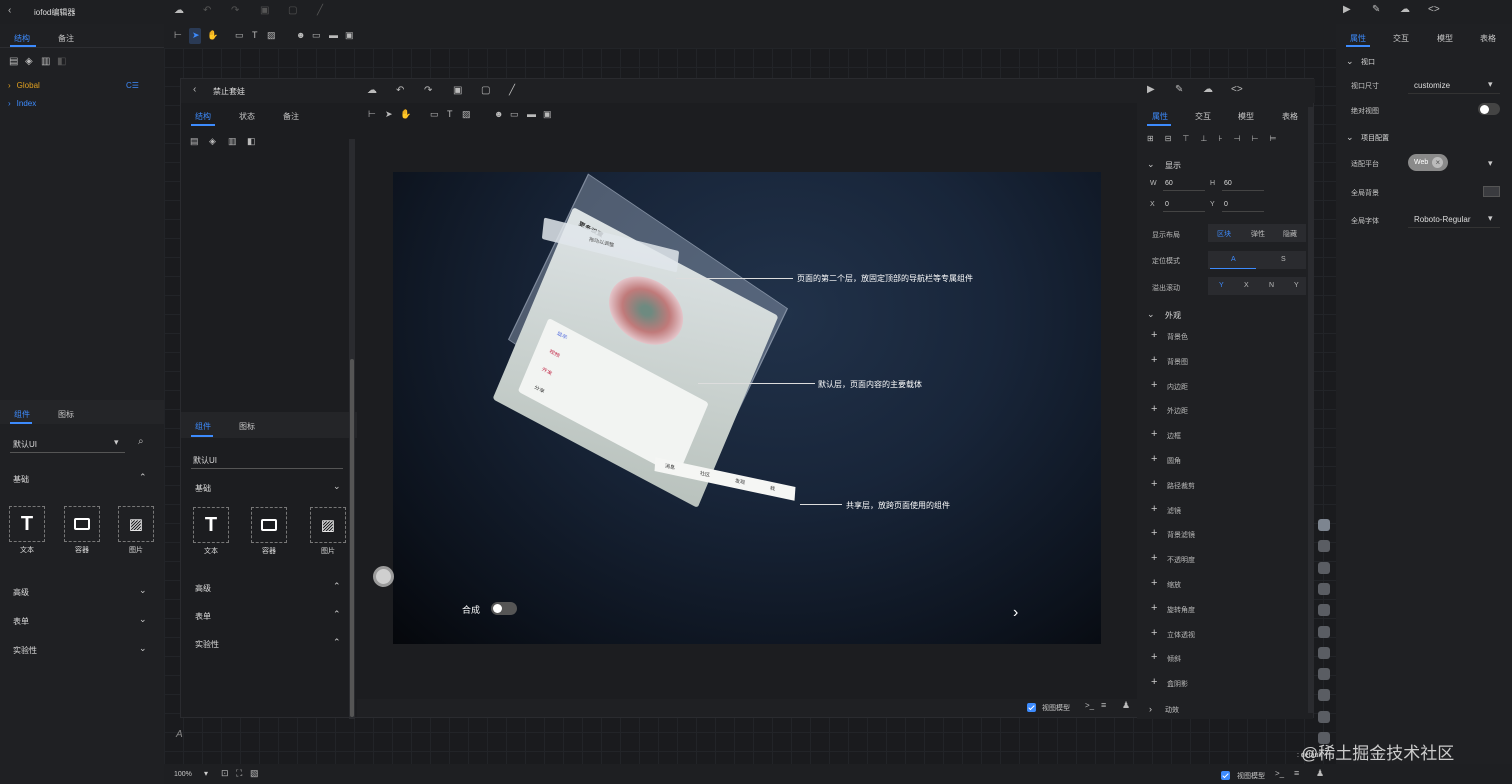 This screenshot has height=784, width=1512. Describe the element at coordinates (1221, 285) in the screenshot. I see `overflow-y: Y` at that location.